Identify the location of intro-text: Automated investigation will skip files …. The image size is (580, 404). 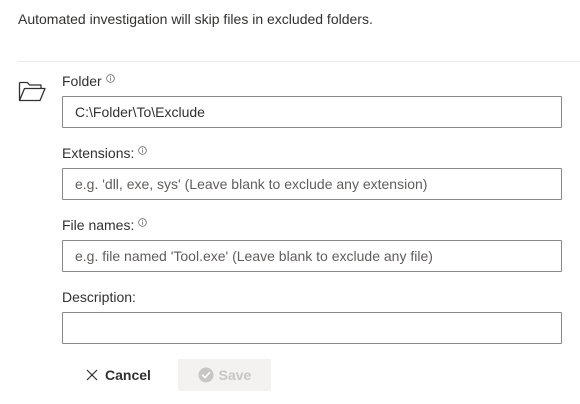
(195, 19).